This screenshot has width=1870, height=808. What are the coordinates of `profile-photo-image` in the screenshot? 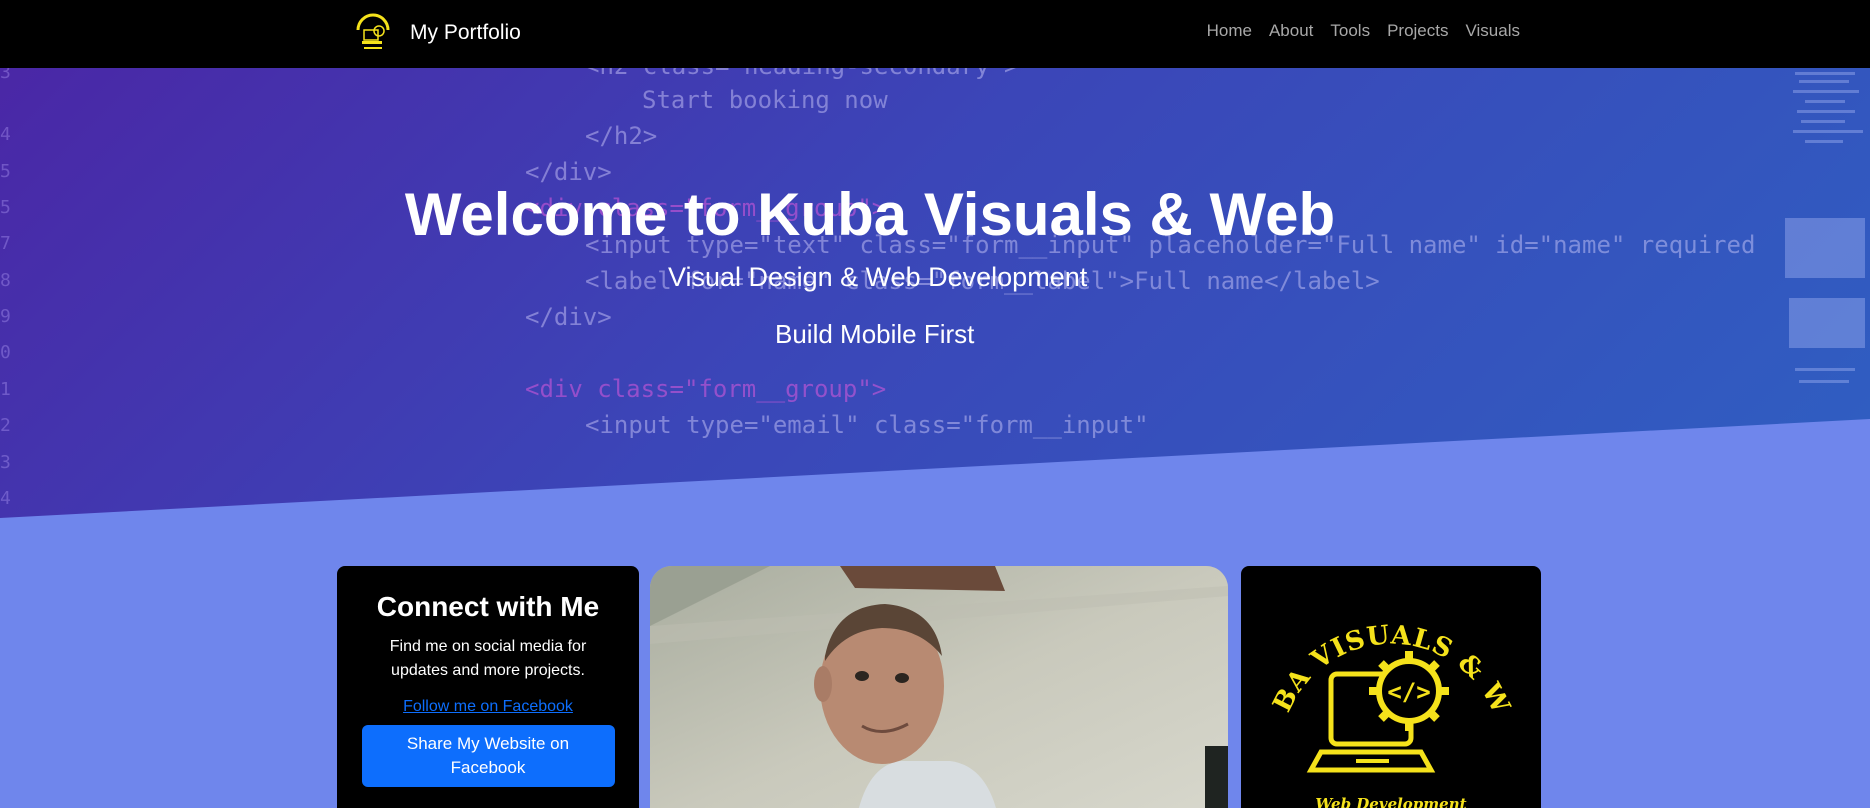 It's located at (939, 687).